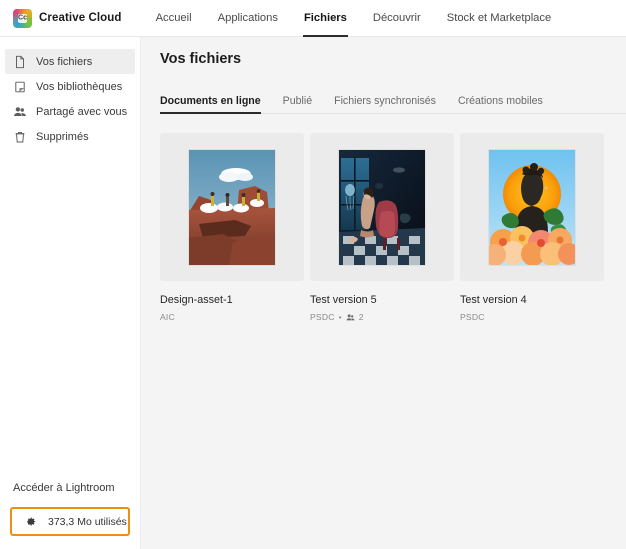 The height and width of the screenshot is (549, 626). I want to click on brand-name: Creative Cloud, so click(80, 18).